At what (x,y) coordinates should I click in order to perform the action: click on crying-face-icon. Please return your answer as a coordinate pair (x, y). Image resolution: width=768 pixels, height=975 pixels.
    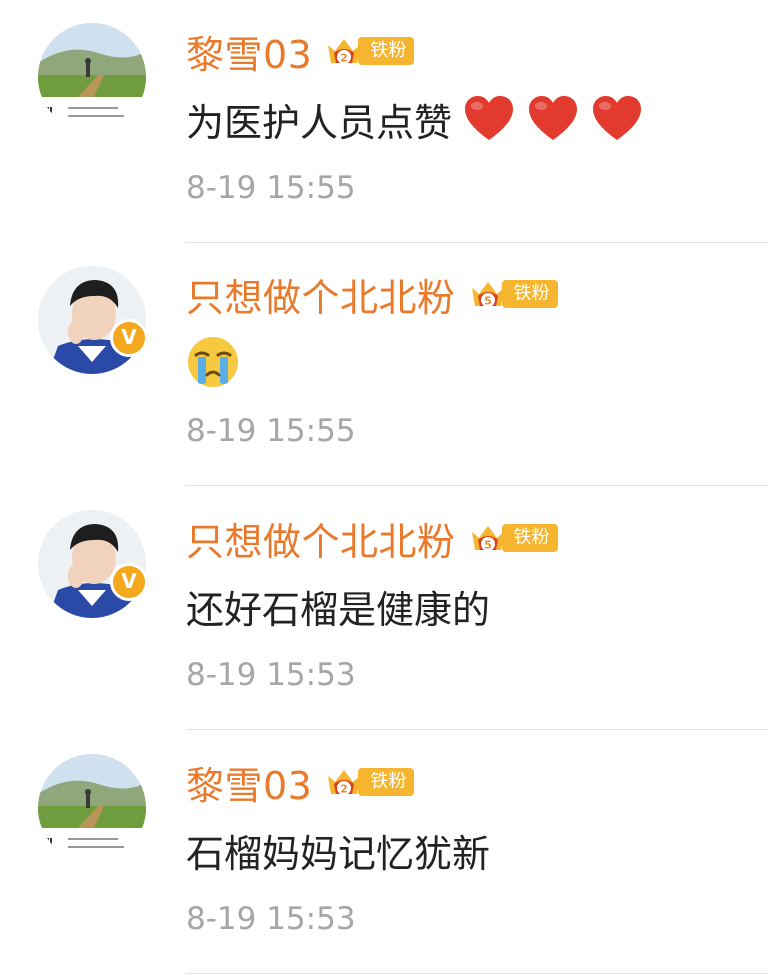
    Looking at the image, I should click on (213, 362).